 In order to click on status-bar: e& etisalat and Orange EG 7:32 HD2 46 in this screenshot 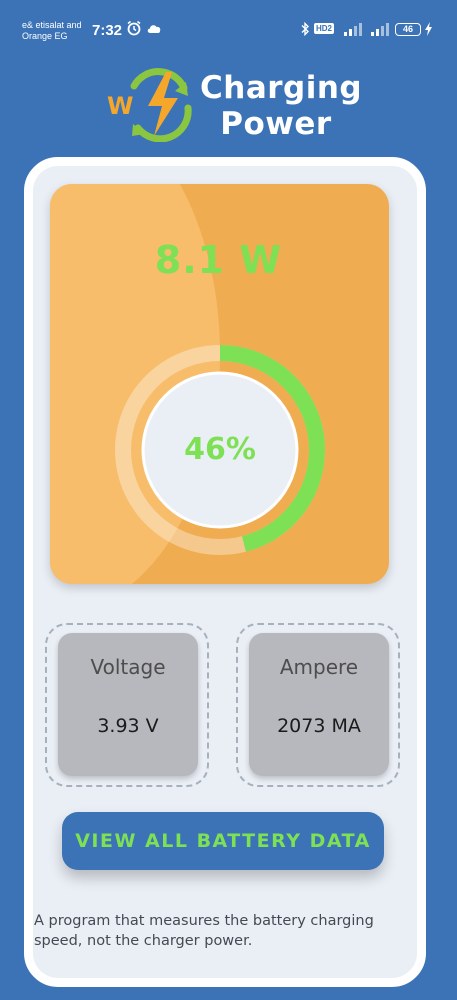, I will do `click(228, 24)`.